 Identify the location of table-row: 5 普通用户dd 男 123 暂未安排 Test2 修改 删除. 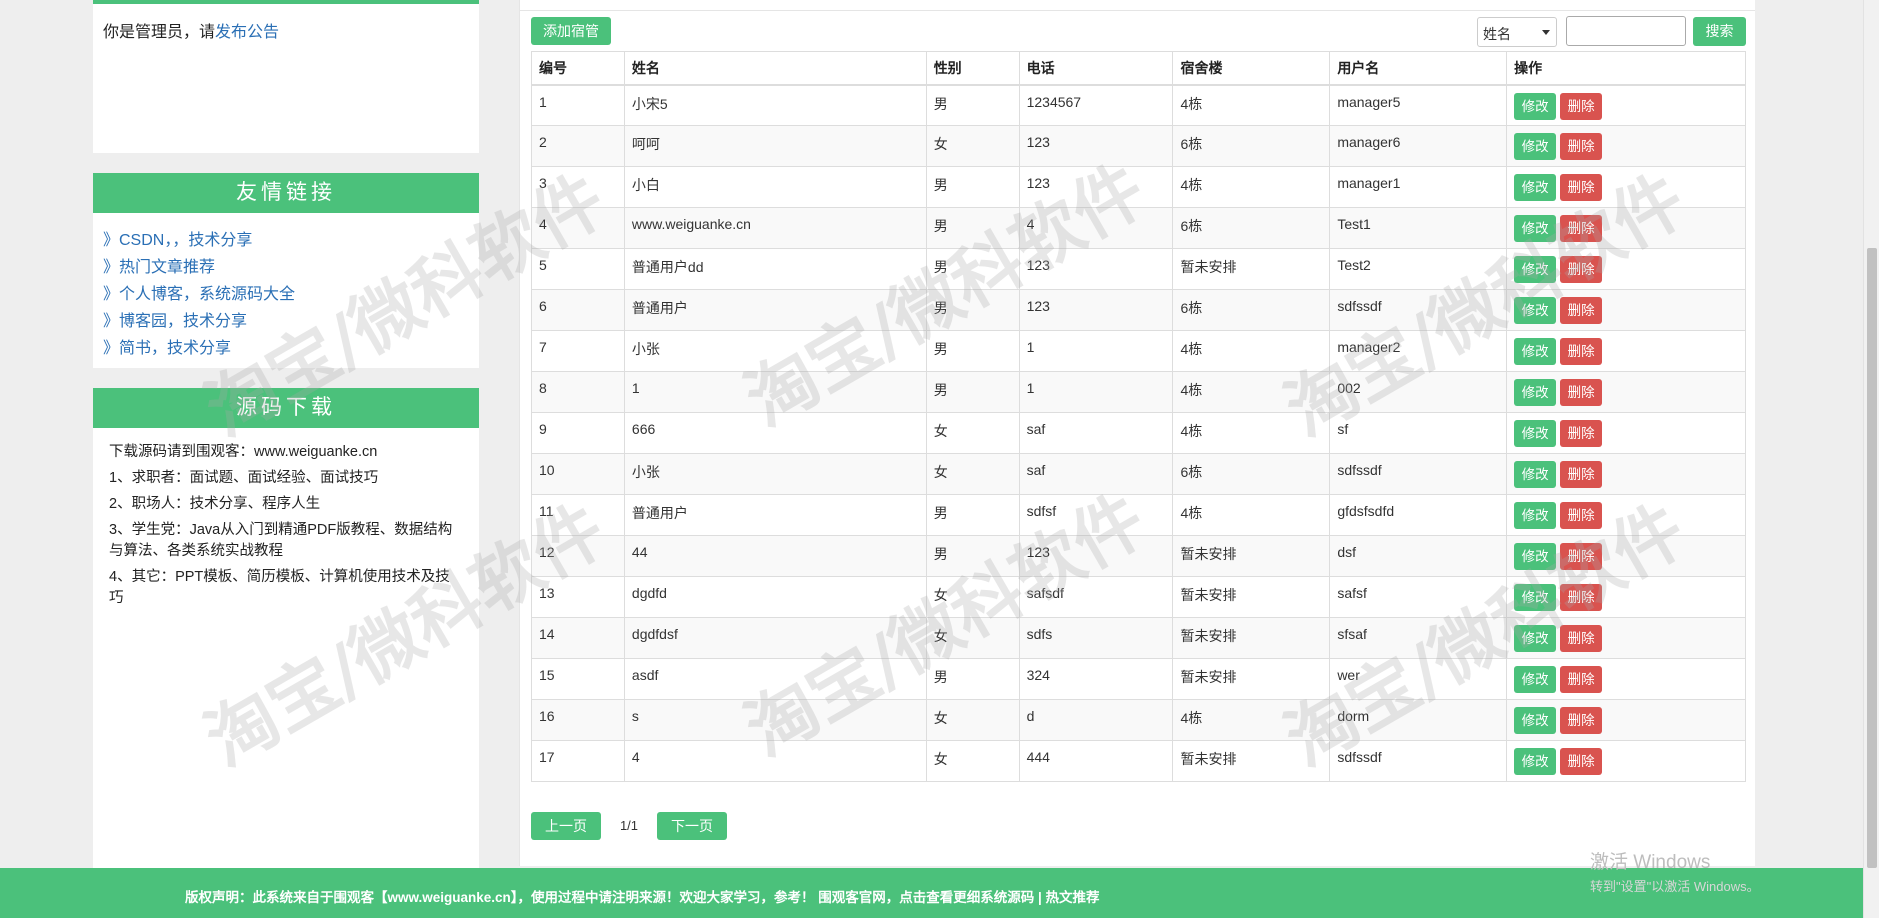
(1138, 269).